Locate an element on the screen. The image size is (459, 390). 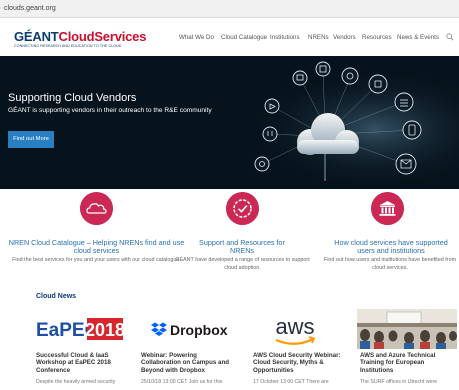
news-excerpt-dropbox: 25/10/18 13:00 CET Join us for this is located at coordinates (182, 382).